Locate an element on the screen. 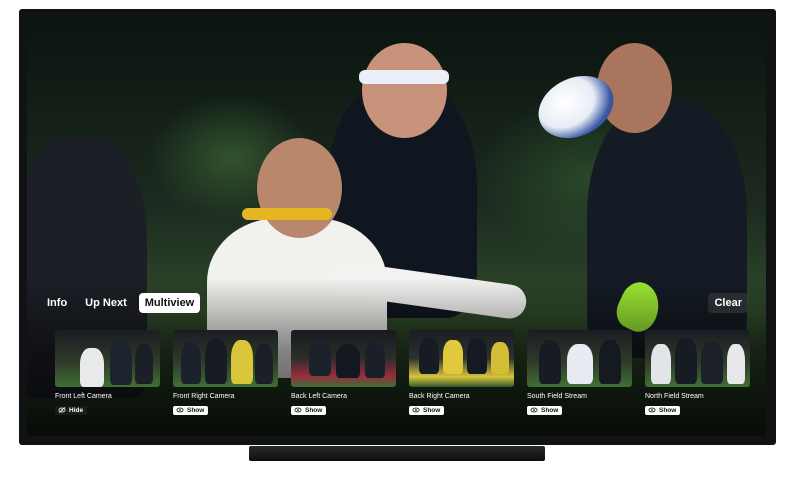 This screenshot has width=794, height=477. clear-button: Clear is located at coordinates (728, 303).